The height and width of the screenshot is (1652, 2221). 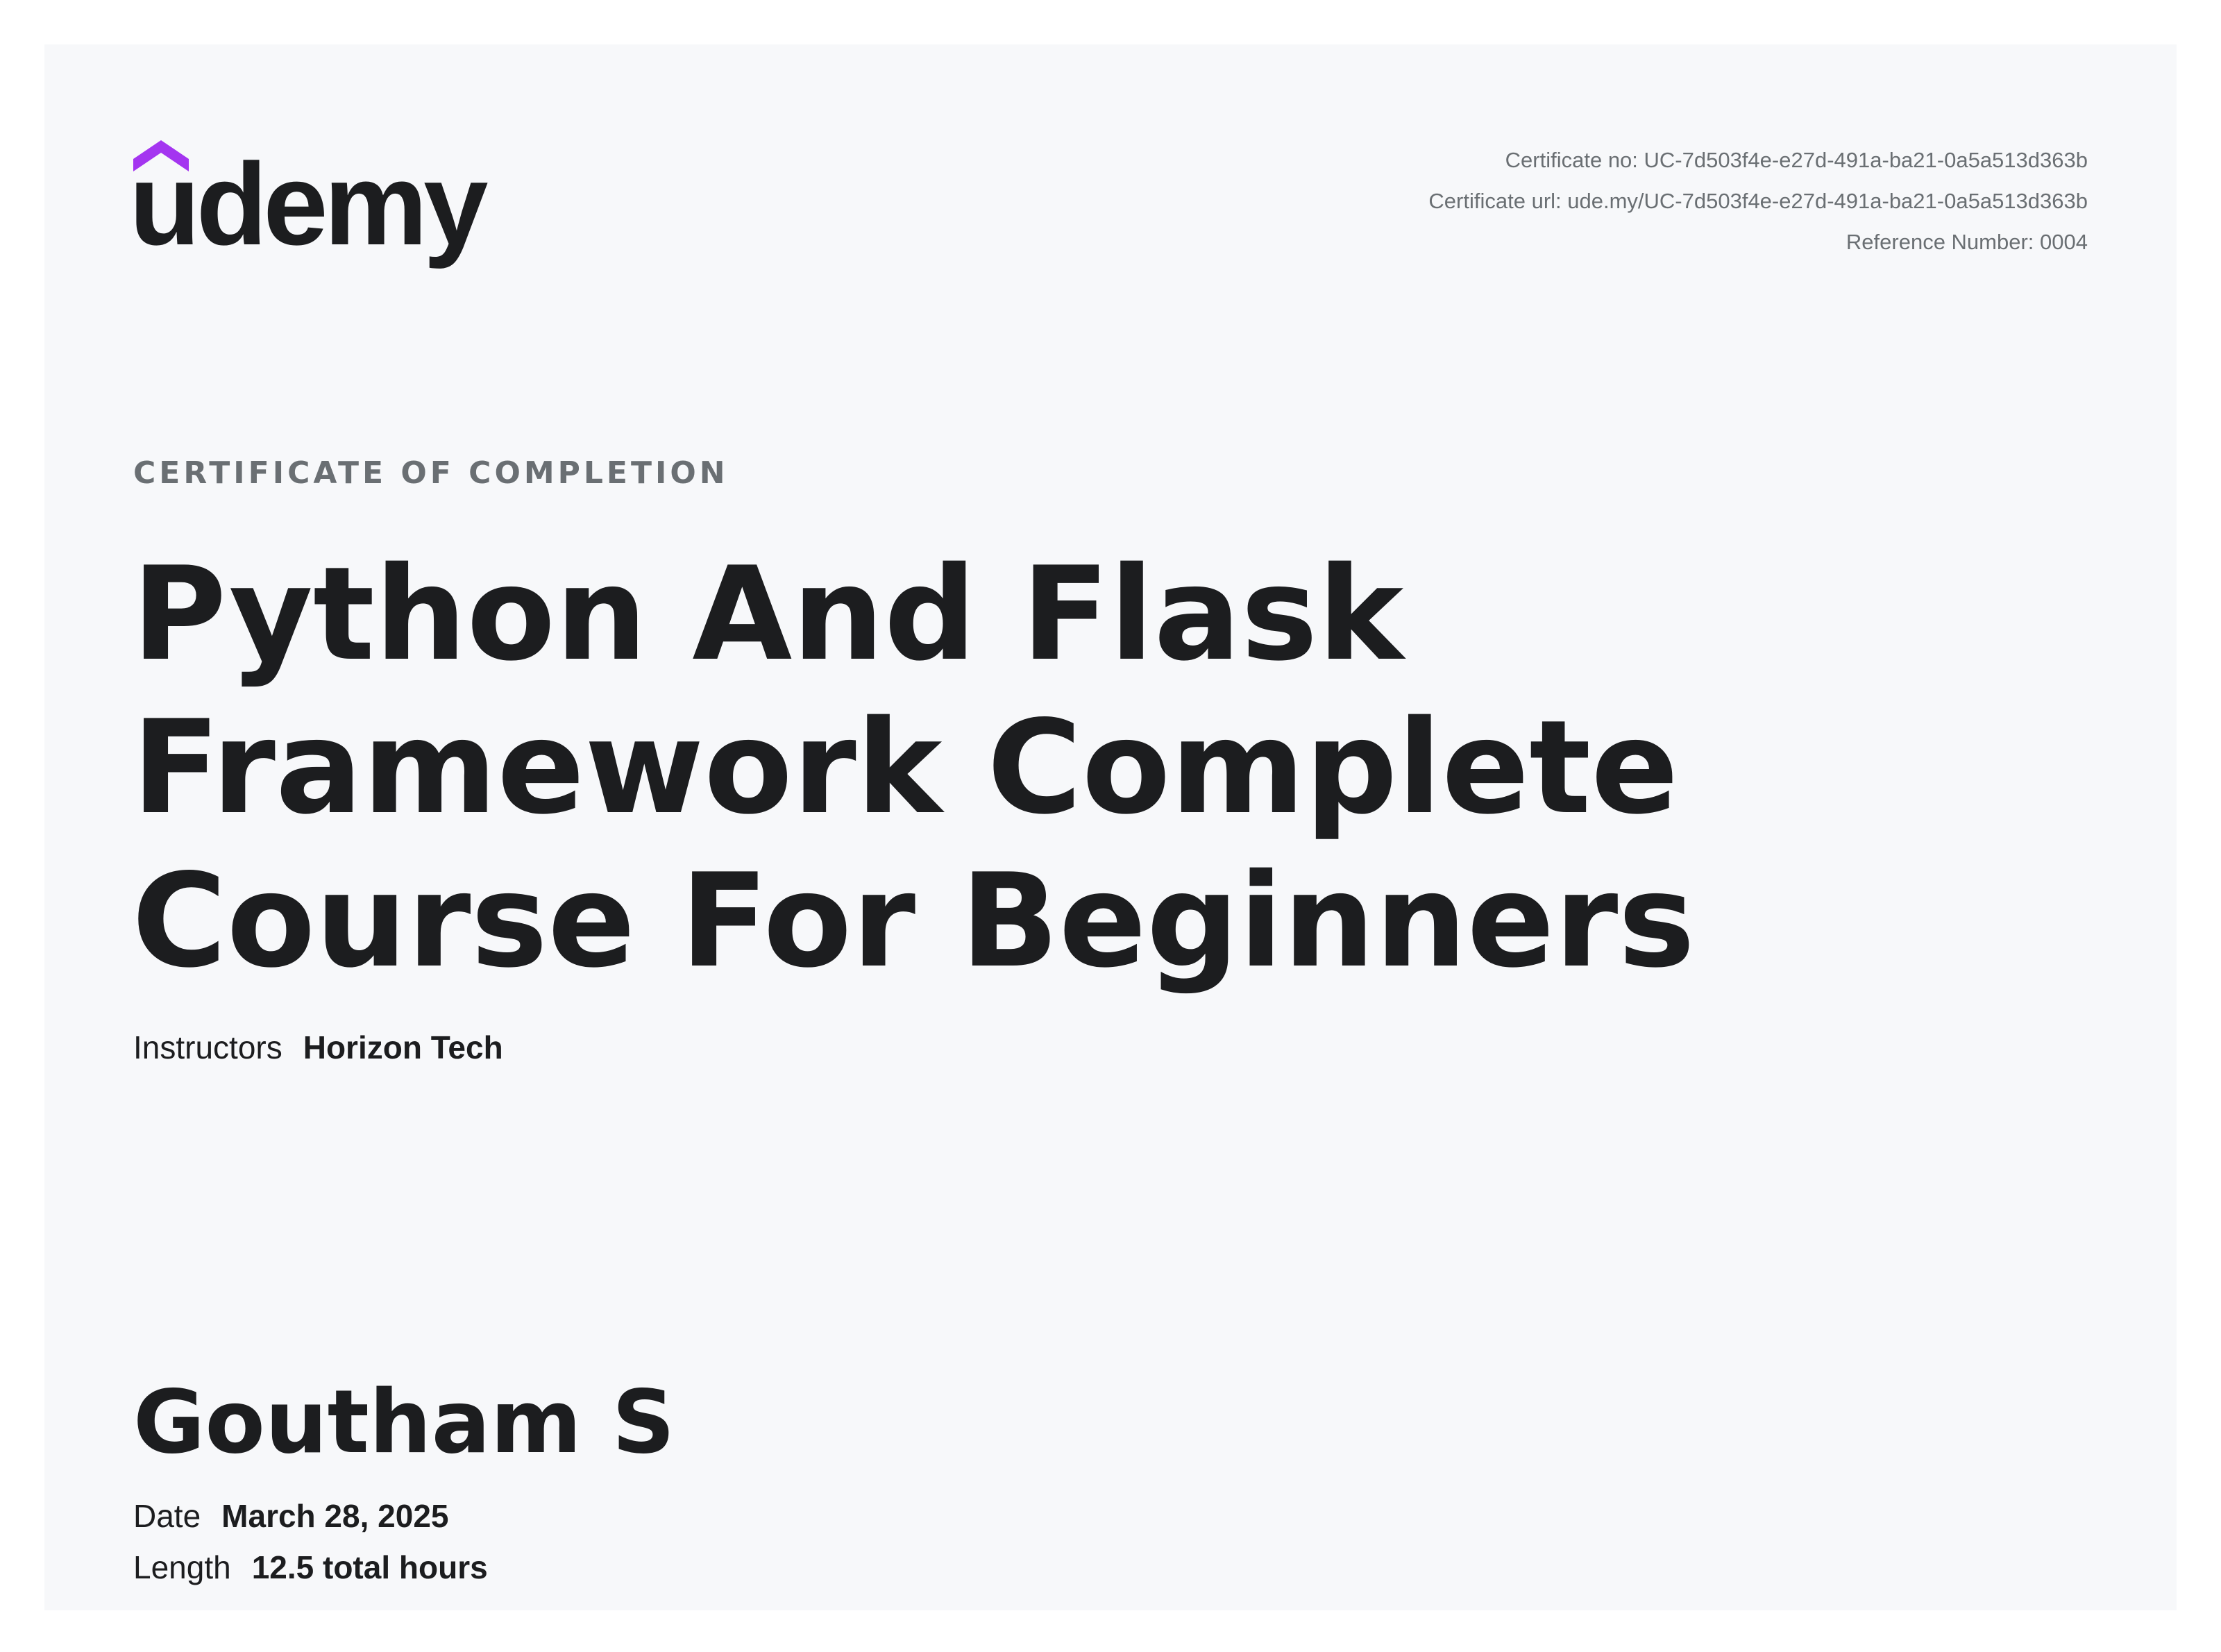 What do you see at coordinates (182, 1567) in the screenshot?
I see `length-label: Length` at bounding box center [182, 1567].